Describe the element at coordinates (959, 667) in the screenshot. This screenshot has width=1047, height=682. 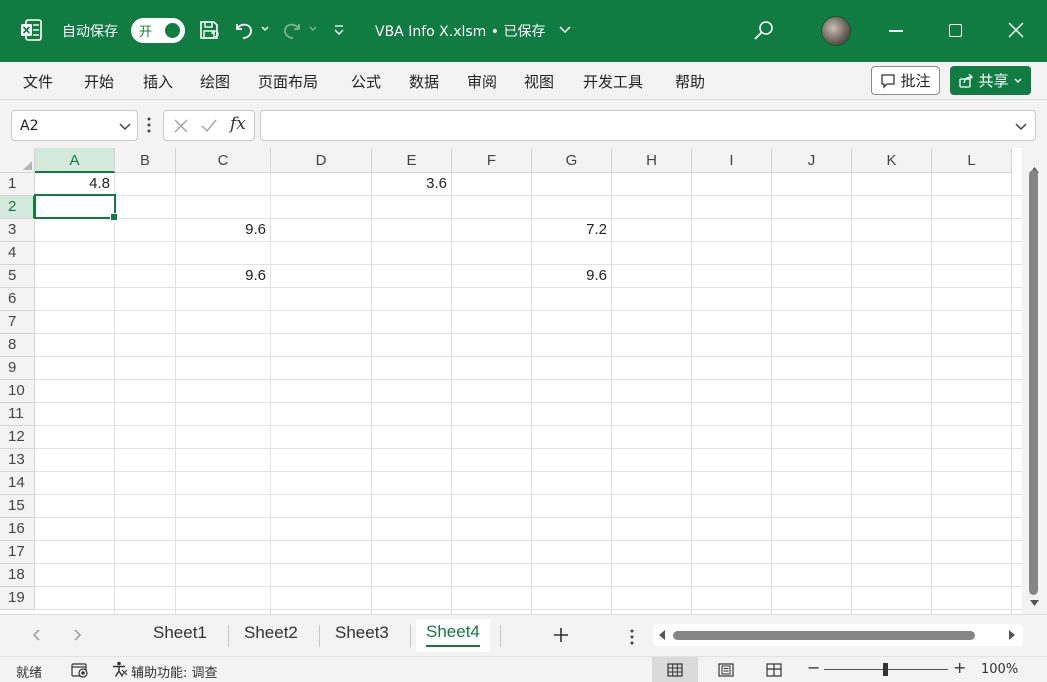
I see `zoom-in-button: +` at that location.